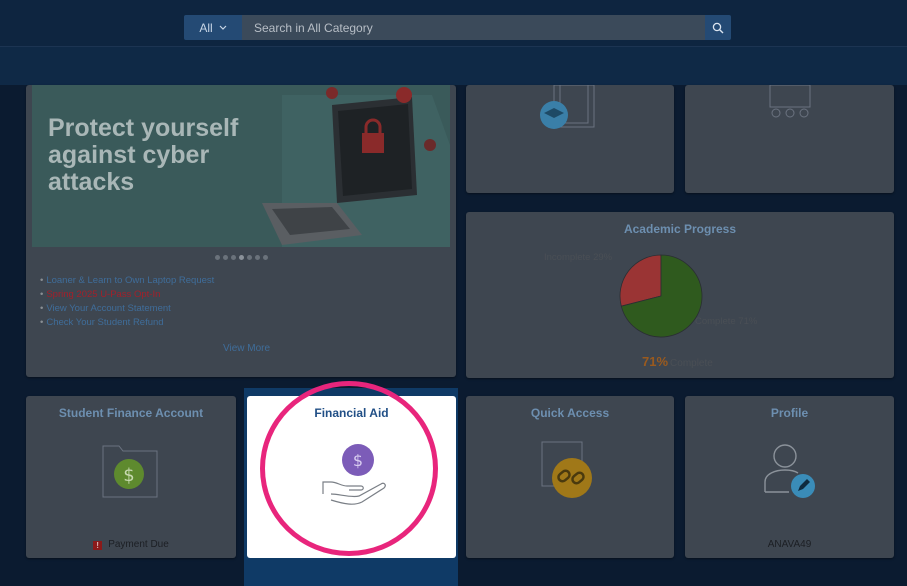  Describe the element at coordinates (567, 107) in the screenshot. I see `graduation-cap-icon` at that location.